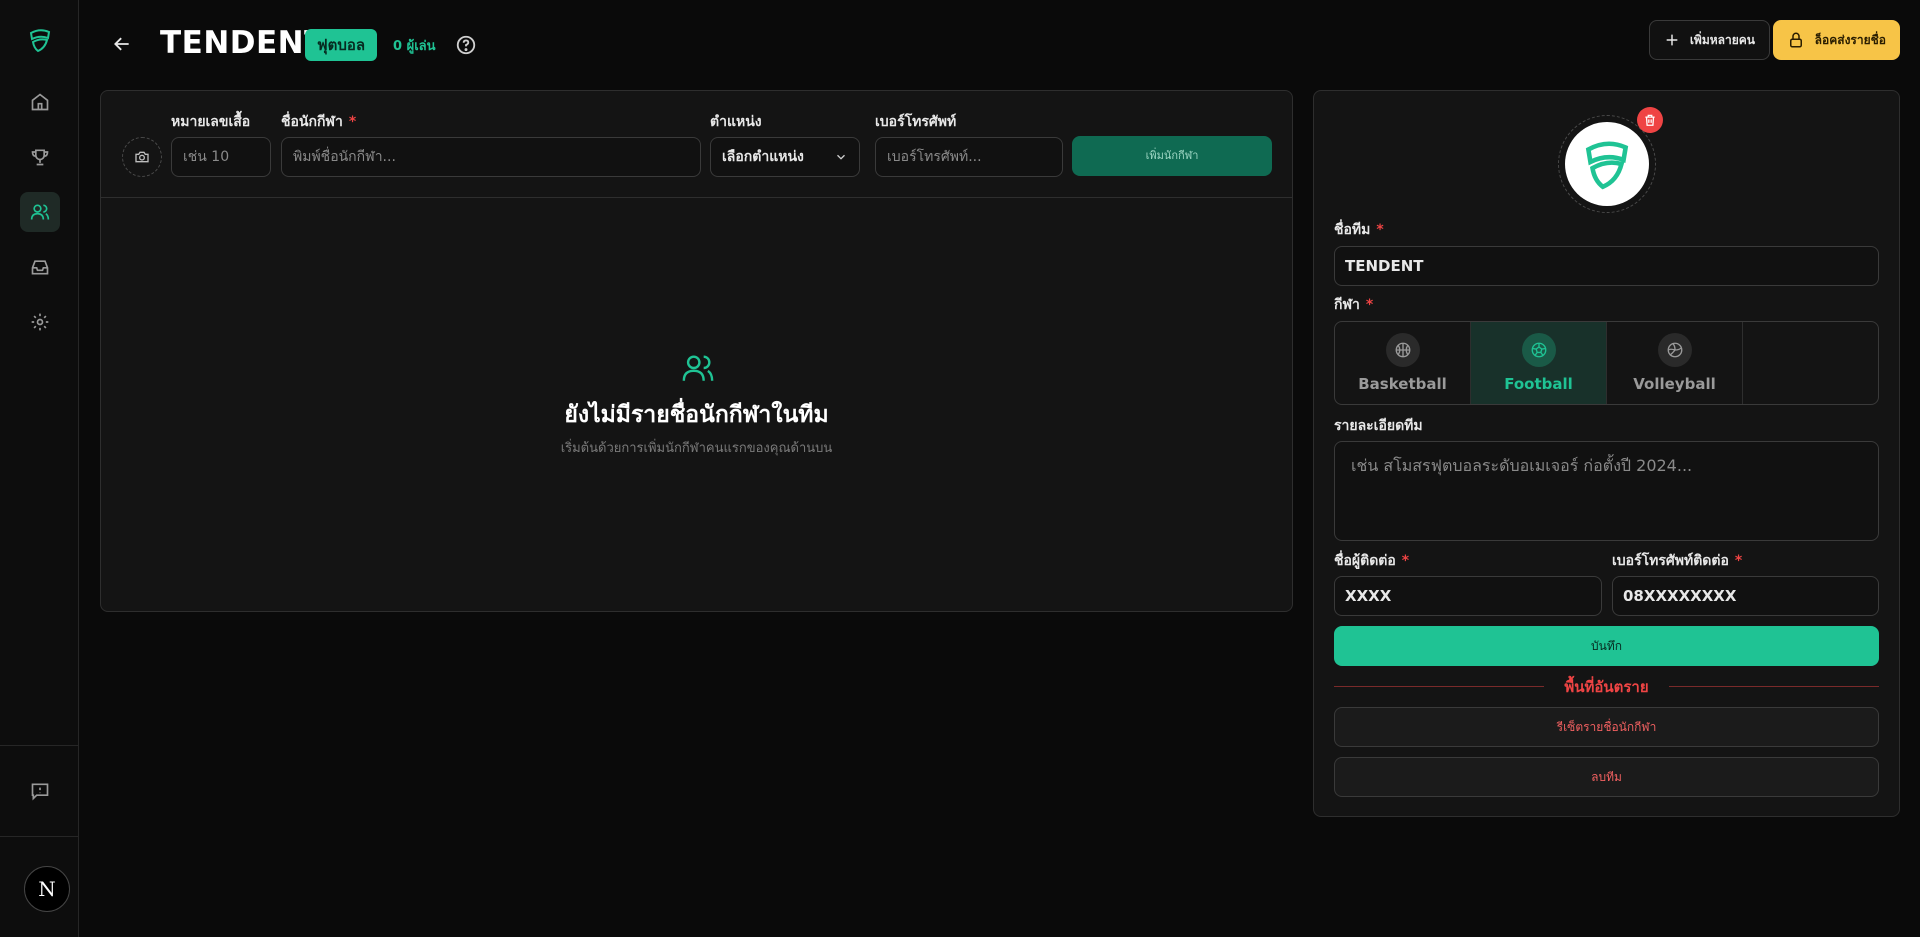 This screenshot has width=1920, height=937. I want to click on settings-icon, so click(40, 322).